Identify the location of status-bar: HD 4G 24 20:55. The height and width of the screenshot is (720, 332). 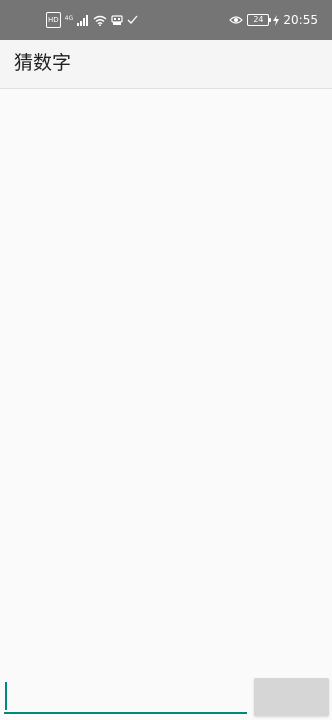
(166, 20).